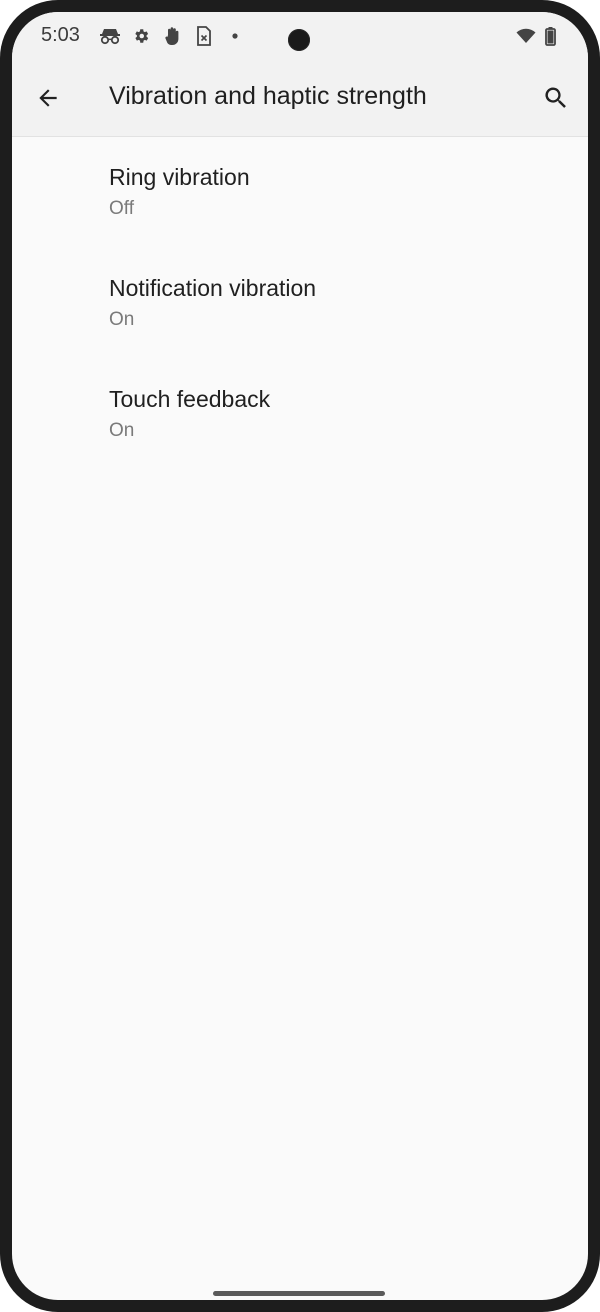 This screenshot has width=600, height=1312. What do you see at coordinates (190, 399) in the screenshot?
I see `setting-title: Touch feedback` at bounding box center [190, 399].